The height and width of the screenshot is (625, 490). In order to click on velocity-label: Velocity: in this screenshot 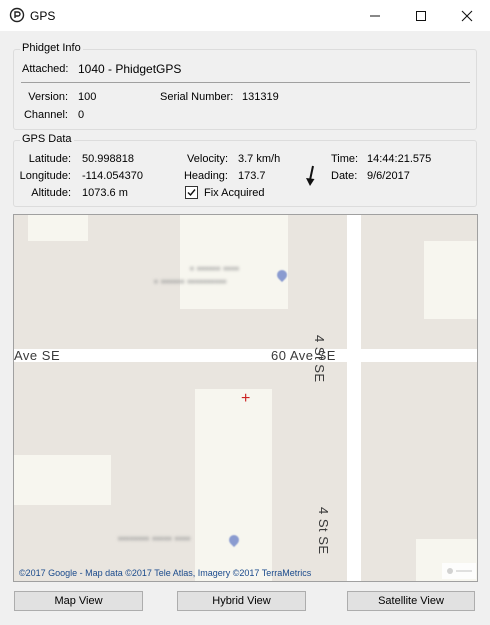, I will do `click(207, 159)`.